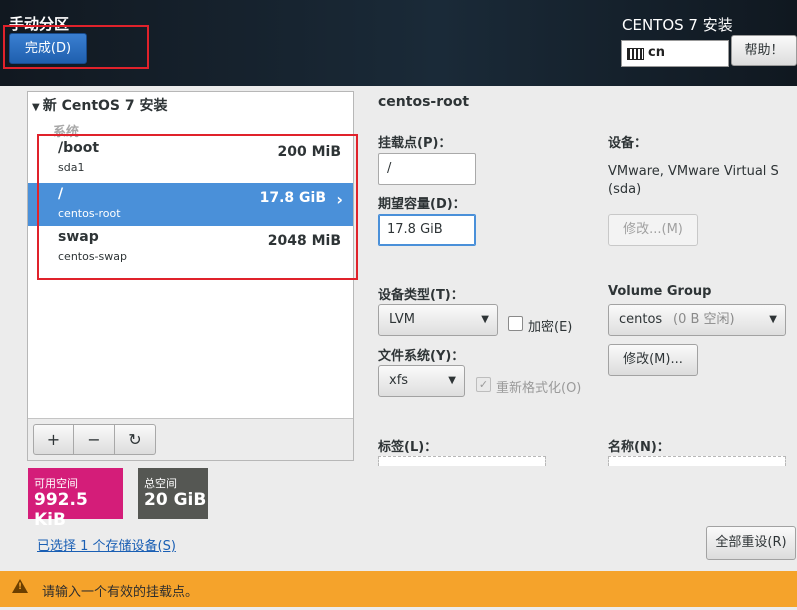 Image resolution: width=797 pixels, height=610 pixels. What do you see at coordinates (483, 384) in the screenshot?
I see `reformat-checkbox: ✓` at bounding box center [483, 384].